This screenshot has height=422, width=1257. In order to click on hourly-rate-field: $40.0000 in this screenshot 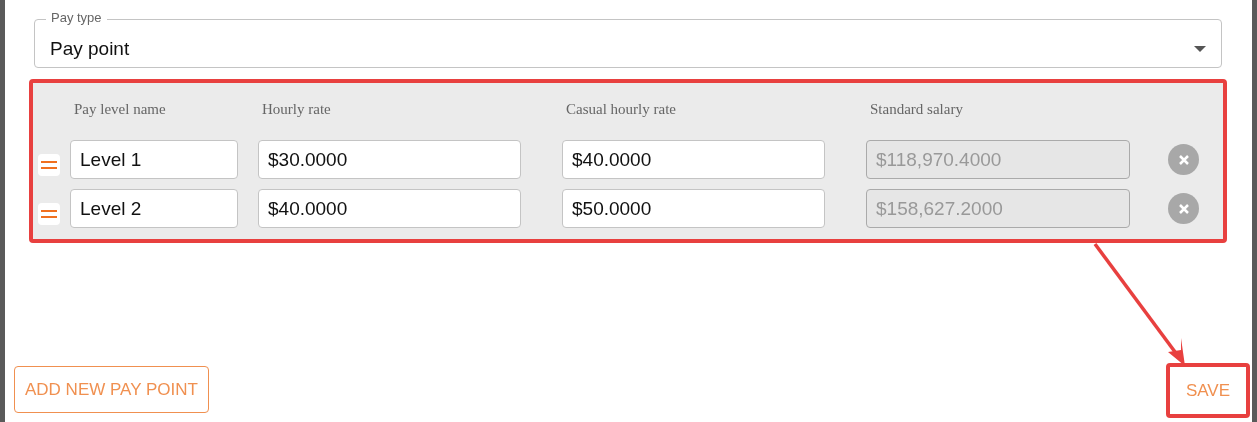, I will do `click(389, 208)`.